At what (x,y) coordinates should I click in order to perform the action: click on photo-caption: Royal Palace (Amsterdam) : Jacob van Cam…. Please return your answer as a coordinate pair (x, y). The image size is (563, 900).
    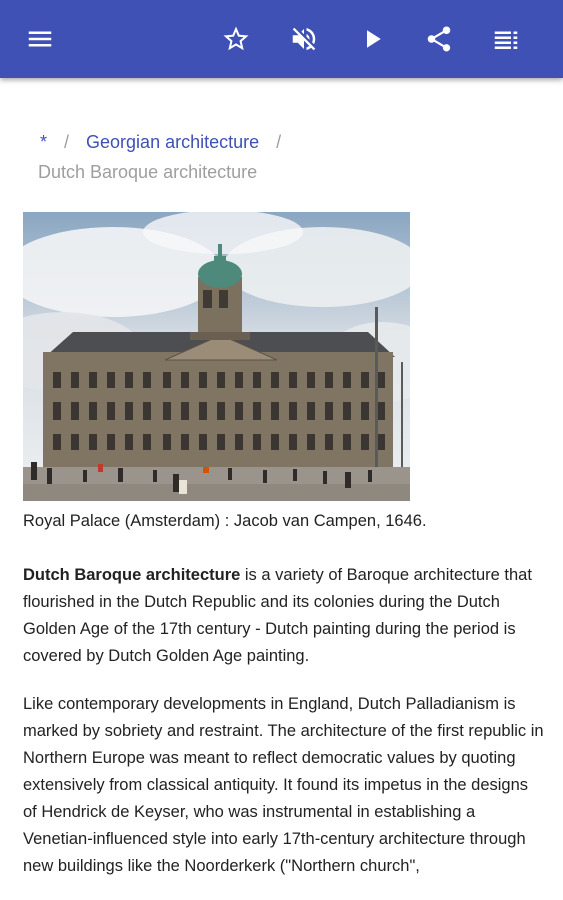
    Looking at the image, I should click on (225, 521).